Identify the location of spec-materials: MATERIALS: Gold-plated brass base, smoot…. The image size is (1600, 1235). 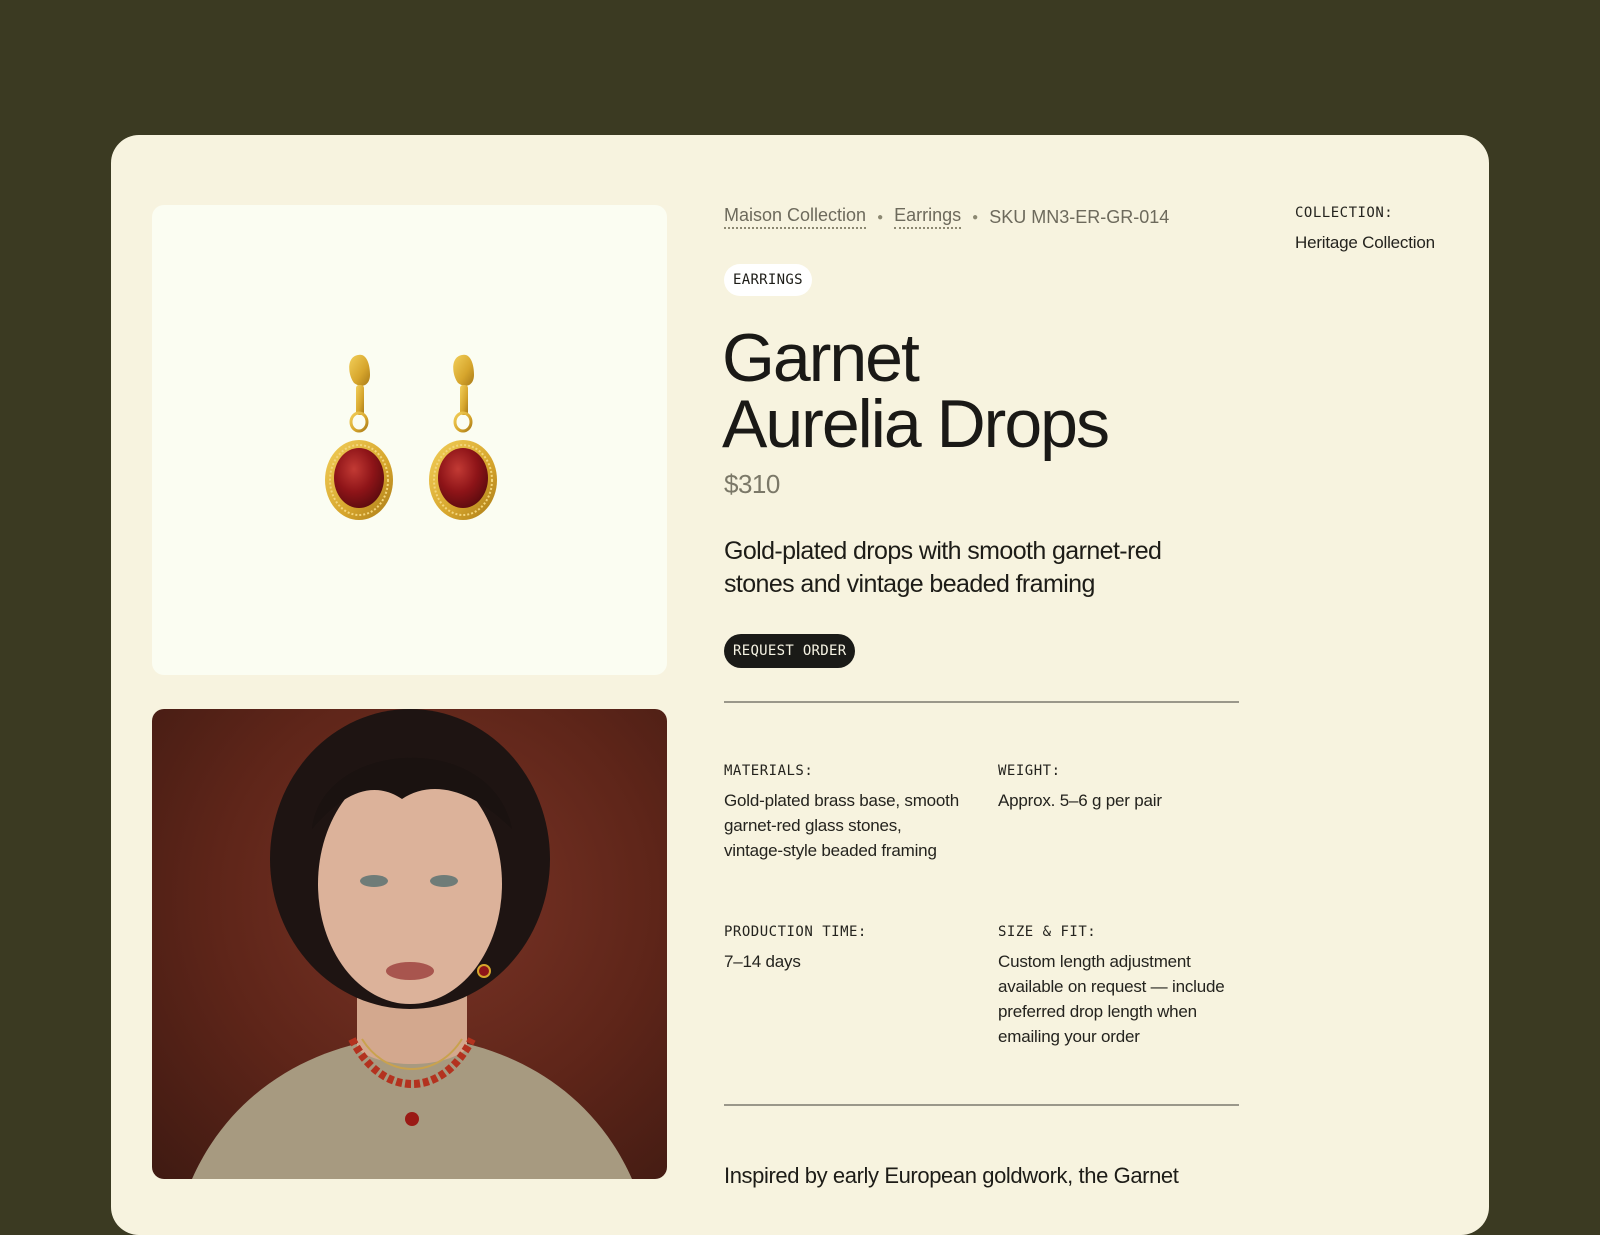
(844, 813).